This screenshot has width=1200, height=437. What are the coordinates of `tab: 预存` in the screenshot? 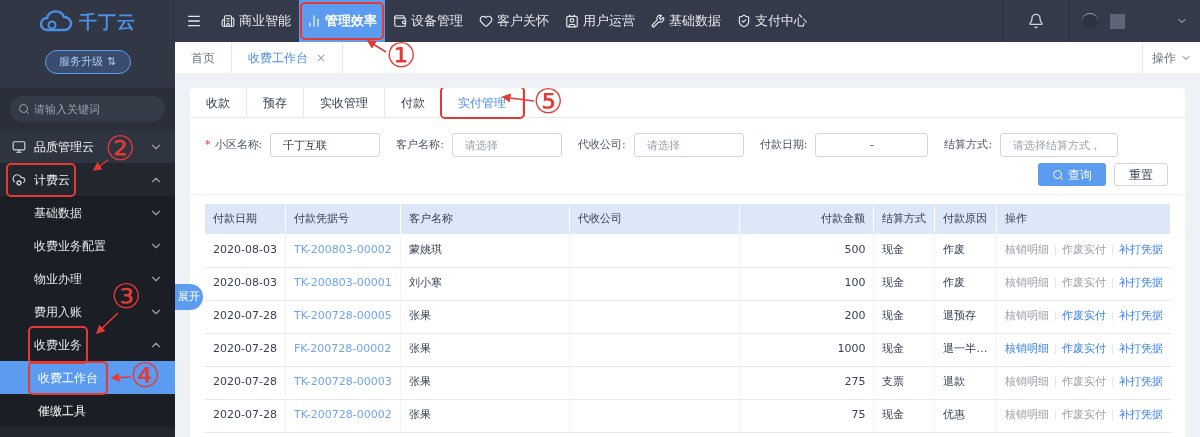 It's located at (275, 102).